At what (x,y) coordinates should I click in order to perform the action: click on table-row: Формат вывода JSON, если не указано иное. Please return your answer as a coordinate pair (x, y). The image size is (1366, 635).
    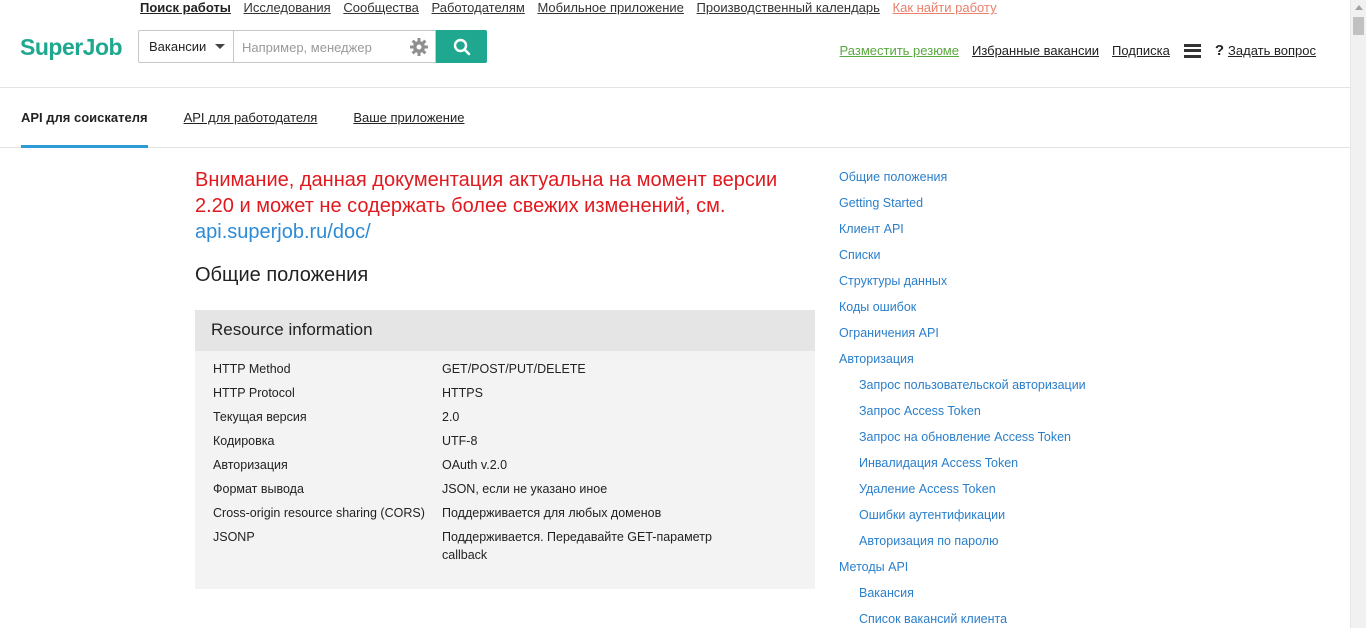
    Looking at the image, I should click on (505, 489).